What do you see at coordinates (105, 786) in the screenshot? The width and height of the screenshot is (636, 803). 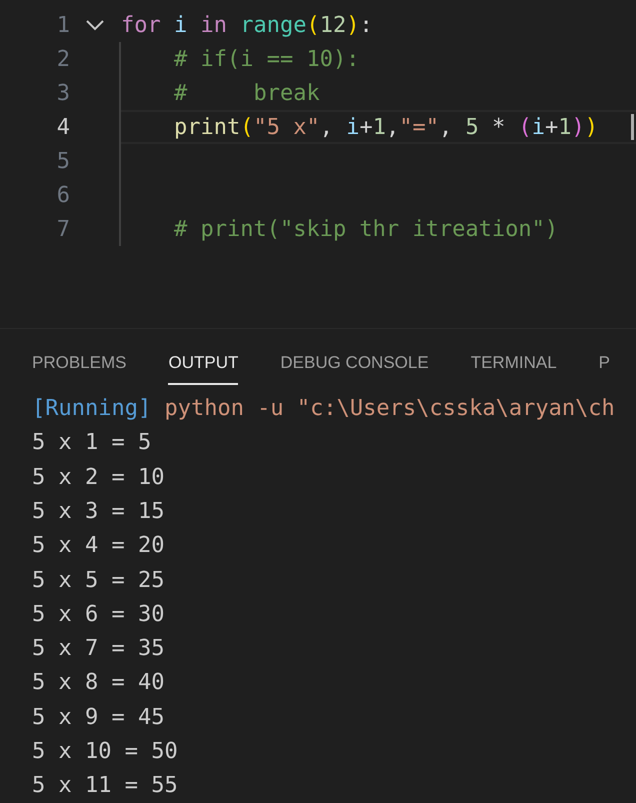 I see `output-line: 5 x 11 = 55` at bounding box center [105, 786].